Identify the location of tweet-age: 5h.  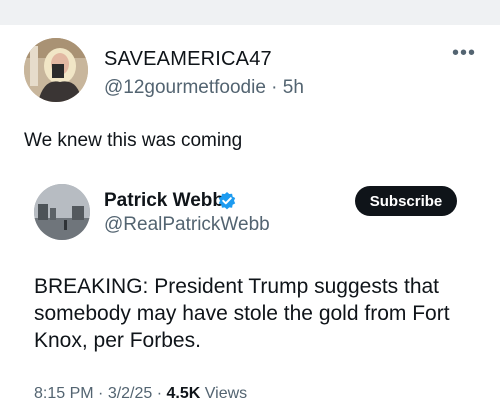
(293, 87).